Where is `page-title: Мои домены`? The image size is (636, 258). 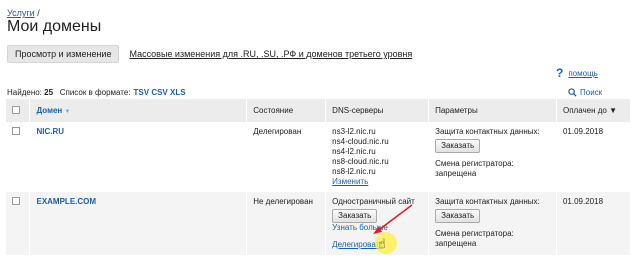
page-title: Мои домены is located at coordinates (54, 26).